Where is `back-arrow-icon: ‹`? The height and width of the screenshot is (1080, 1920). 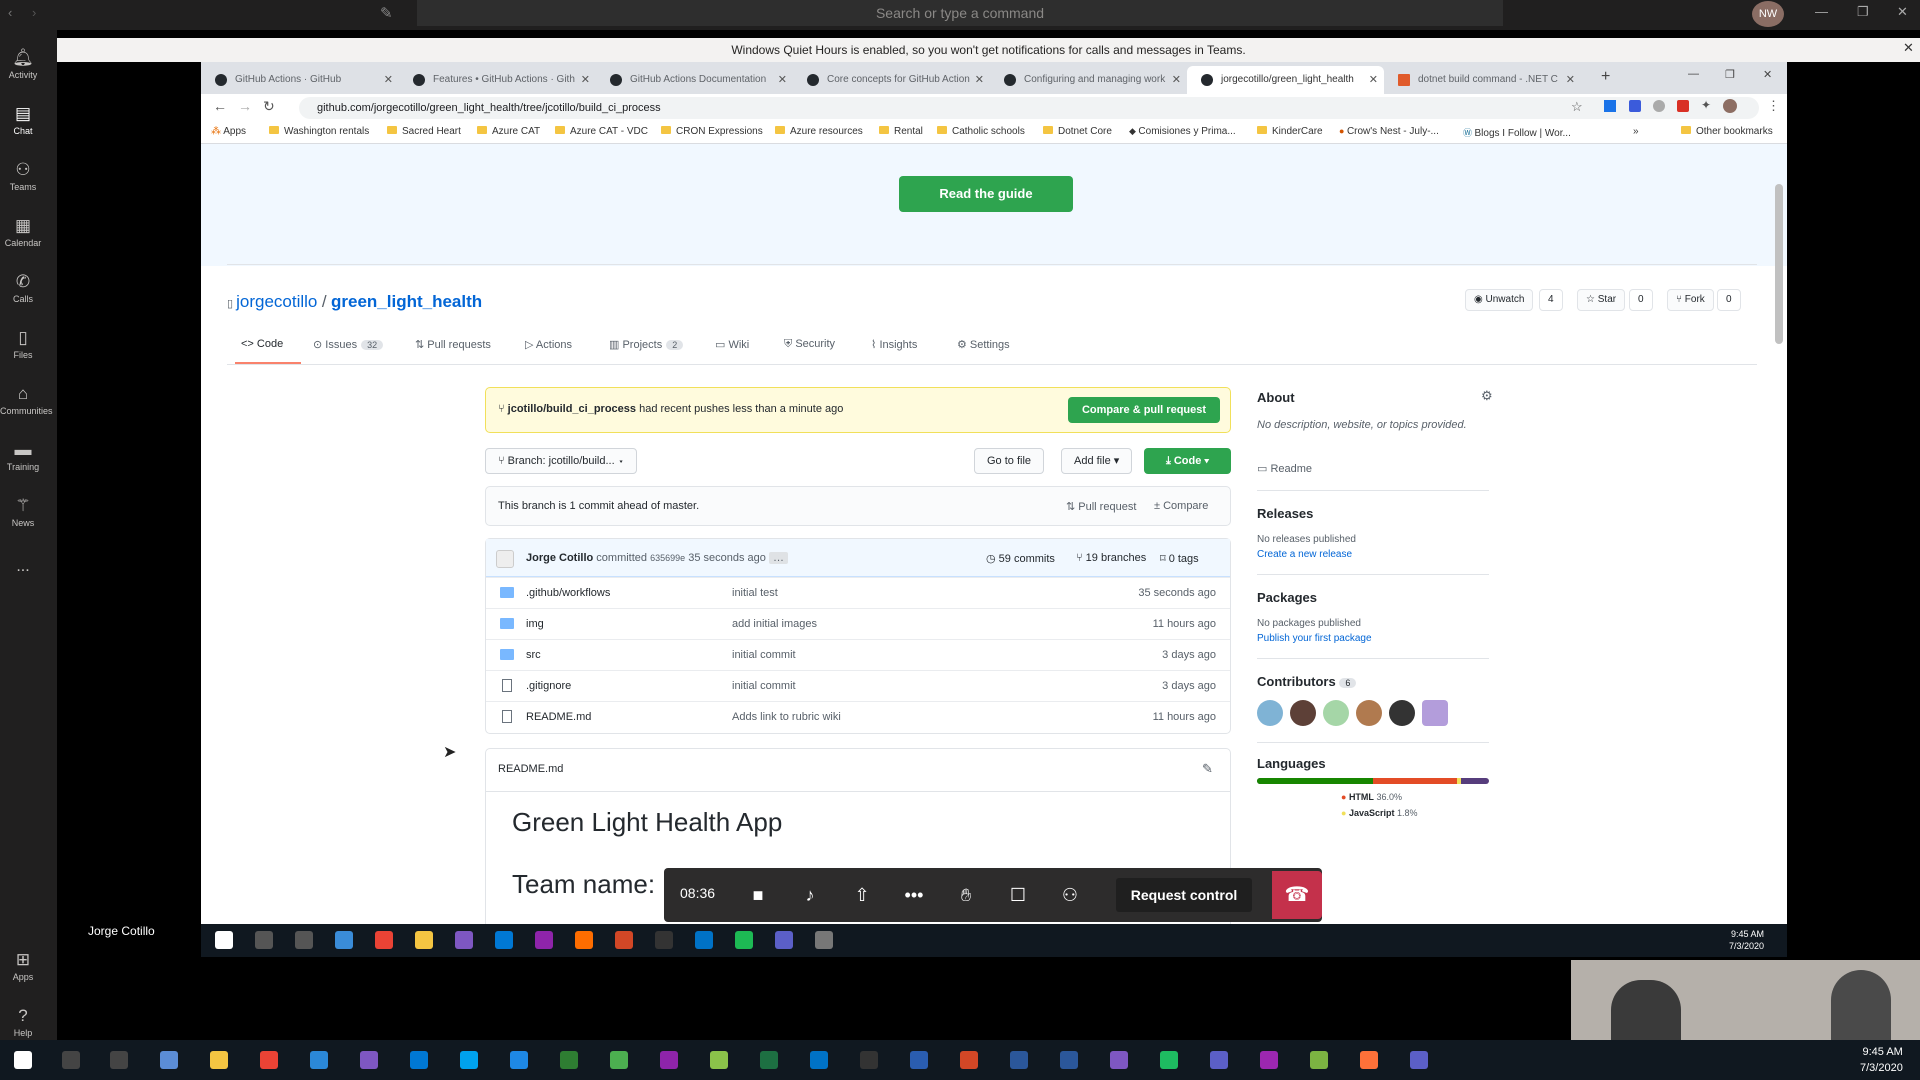
back-arrow-icon: ‹ is located at coordinates (10, 12).